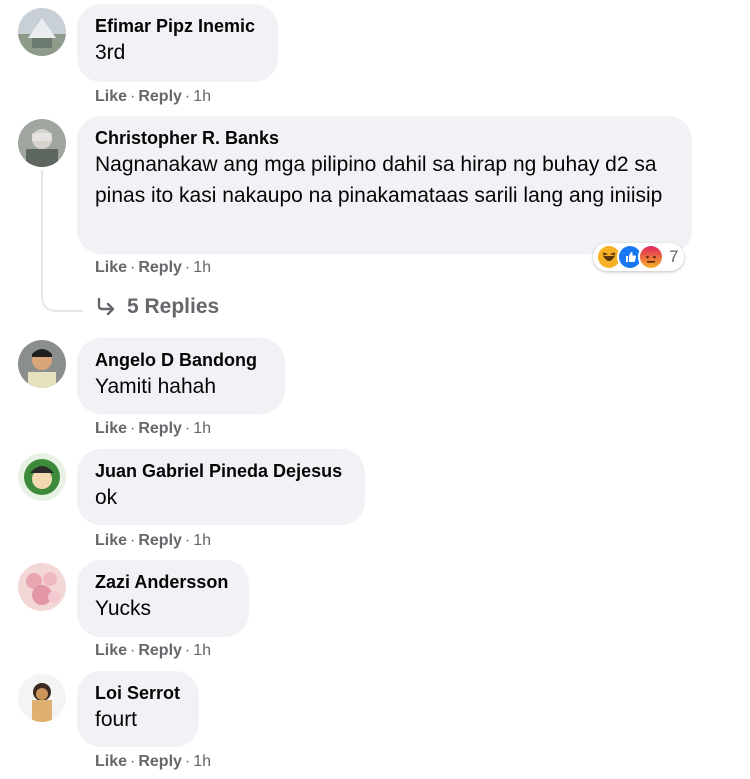  Describe the element at coordinates (651, 257) in the screenshot. I see `angry-icon` at that location.